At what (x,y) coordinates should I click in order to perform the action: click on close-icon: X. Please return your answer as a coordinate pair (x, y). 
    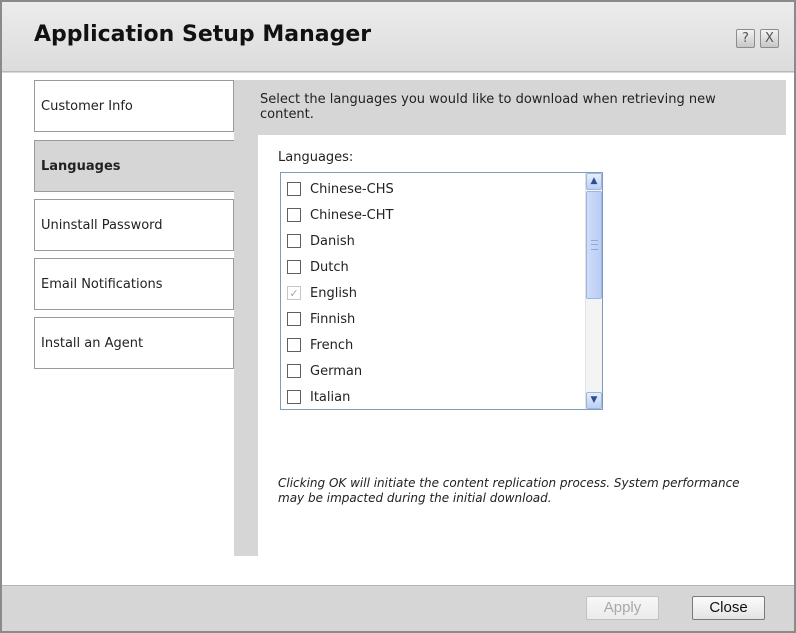
    Looking at the image, I should click on (769, 38).